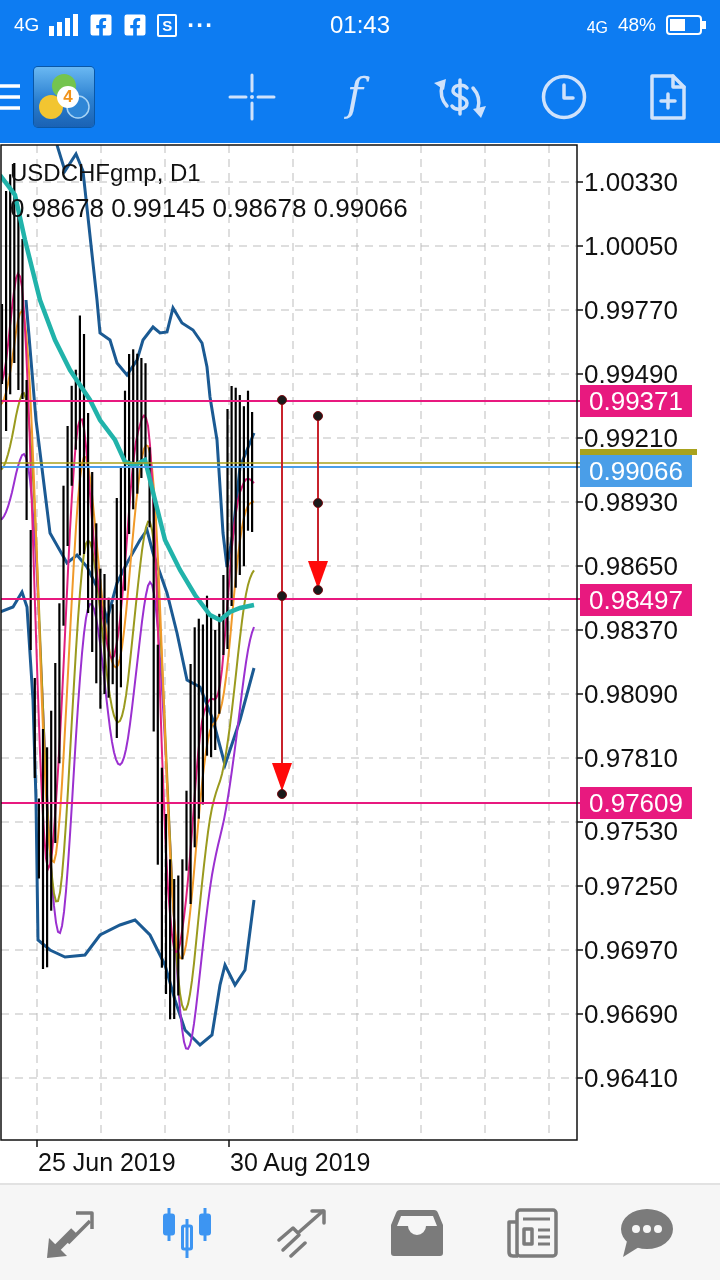 Image resolution: width=720 pixels, height=1280 pixels. I want to click on candlestick-icon, so click(186, 1232).